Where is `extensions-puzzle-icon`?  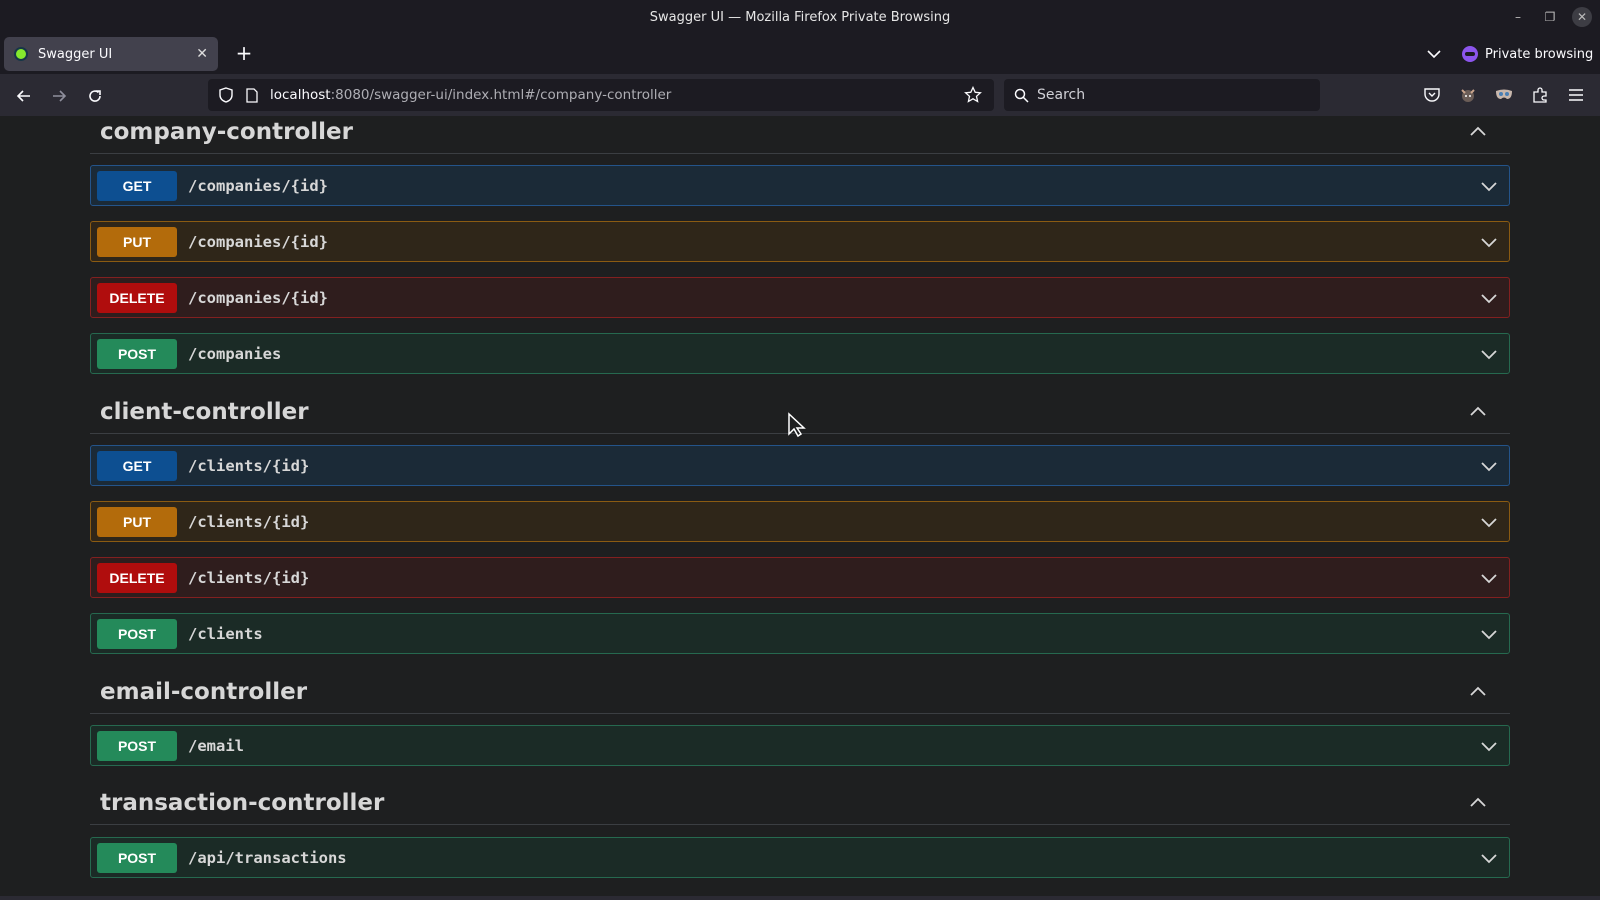
extensions-puzzle-icon is located at coordinates (1540, 95).